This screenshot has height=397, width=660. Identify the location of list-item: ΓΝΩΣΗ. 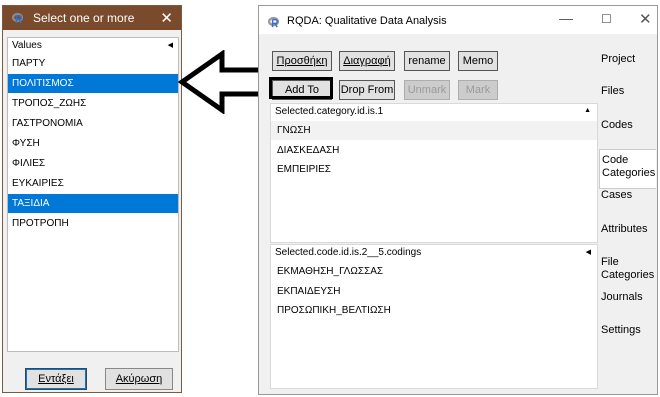
(434, 130).